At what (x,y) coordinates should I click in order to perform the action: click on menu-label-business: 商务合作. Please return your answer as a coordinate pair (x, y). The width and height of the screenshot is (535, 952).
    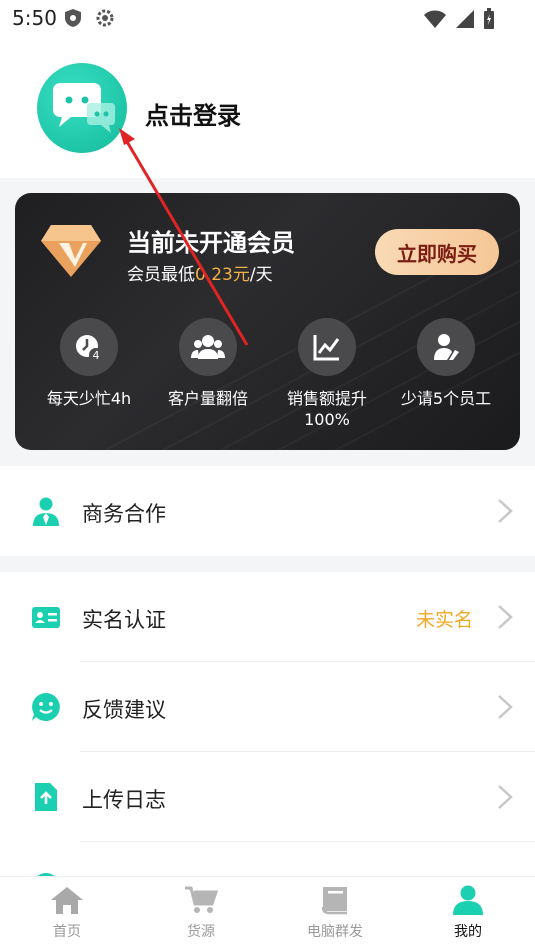
    Looking at the image, I should click on (124, 514).